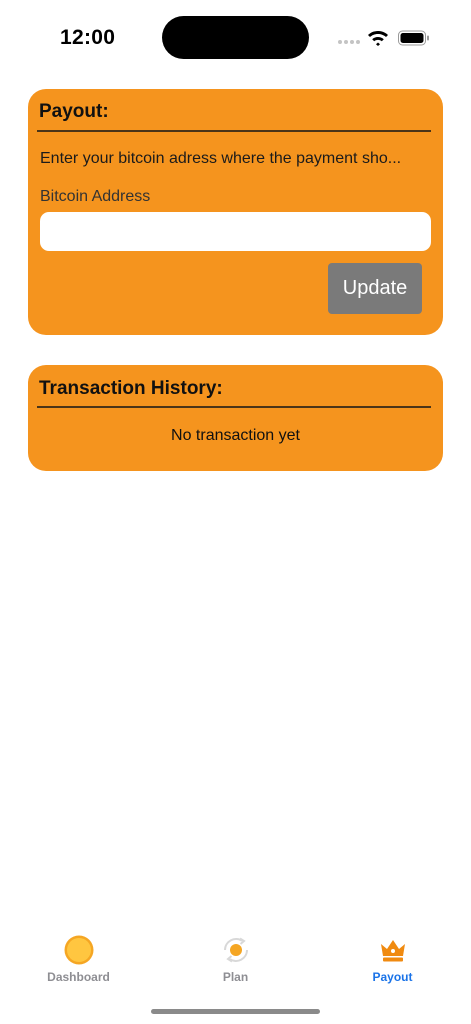 Image resolution: width=471 pixels, height=1024 pixels. What do you see at coordinates (393, 950) in the screenshot?
I see `crown-icon` at bounding box center [393, 950].